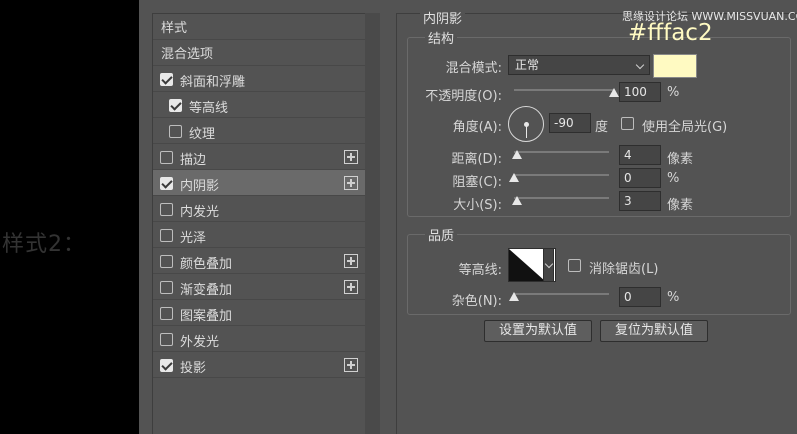 The height and width of the screenshot is (434, 797). Describe the element at coordinates (200, 342) in the screenshot. I see `style-item-label: 外发光` at that location.